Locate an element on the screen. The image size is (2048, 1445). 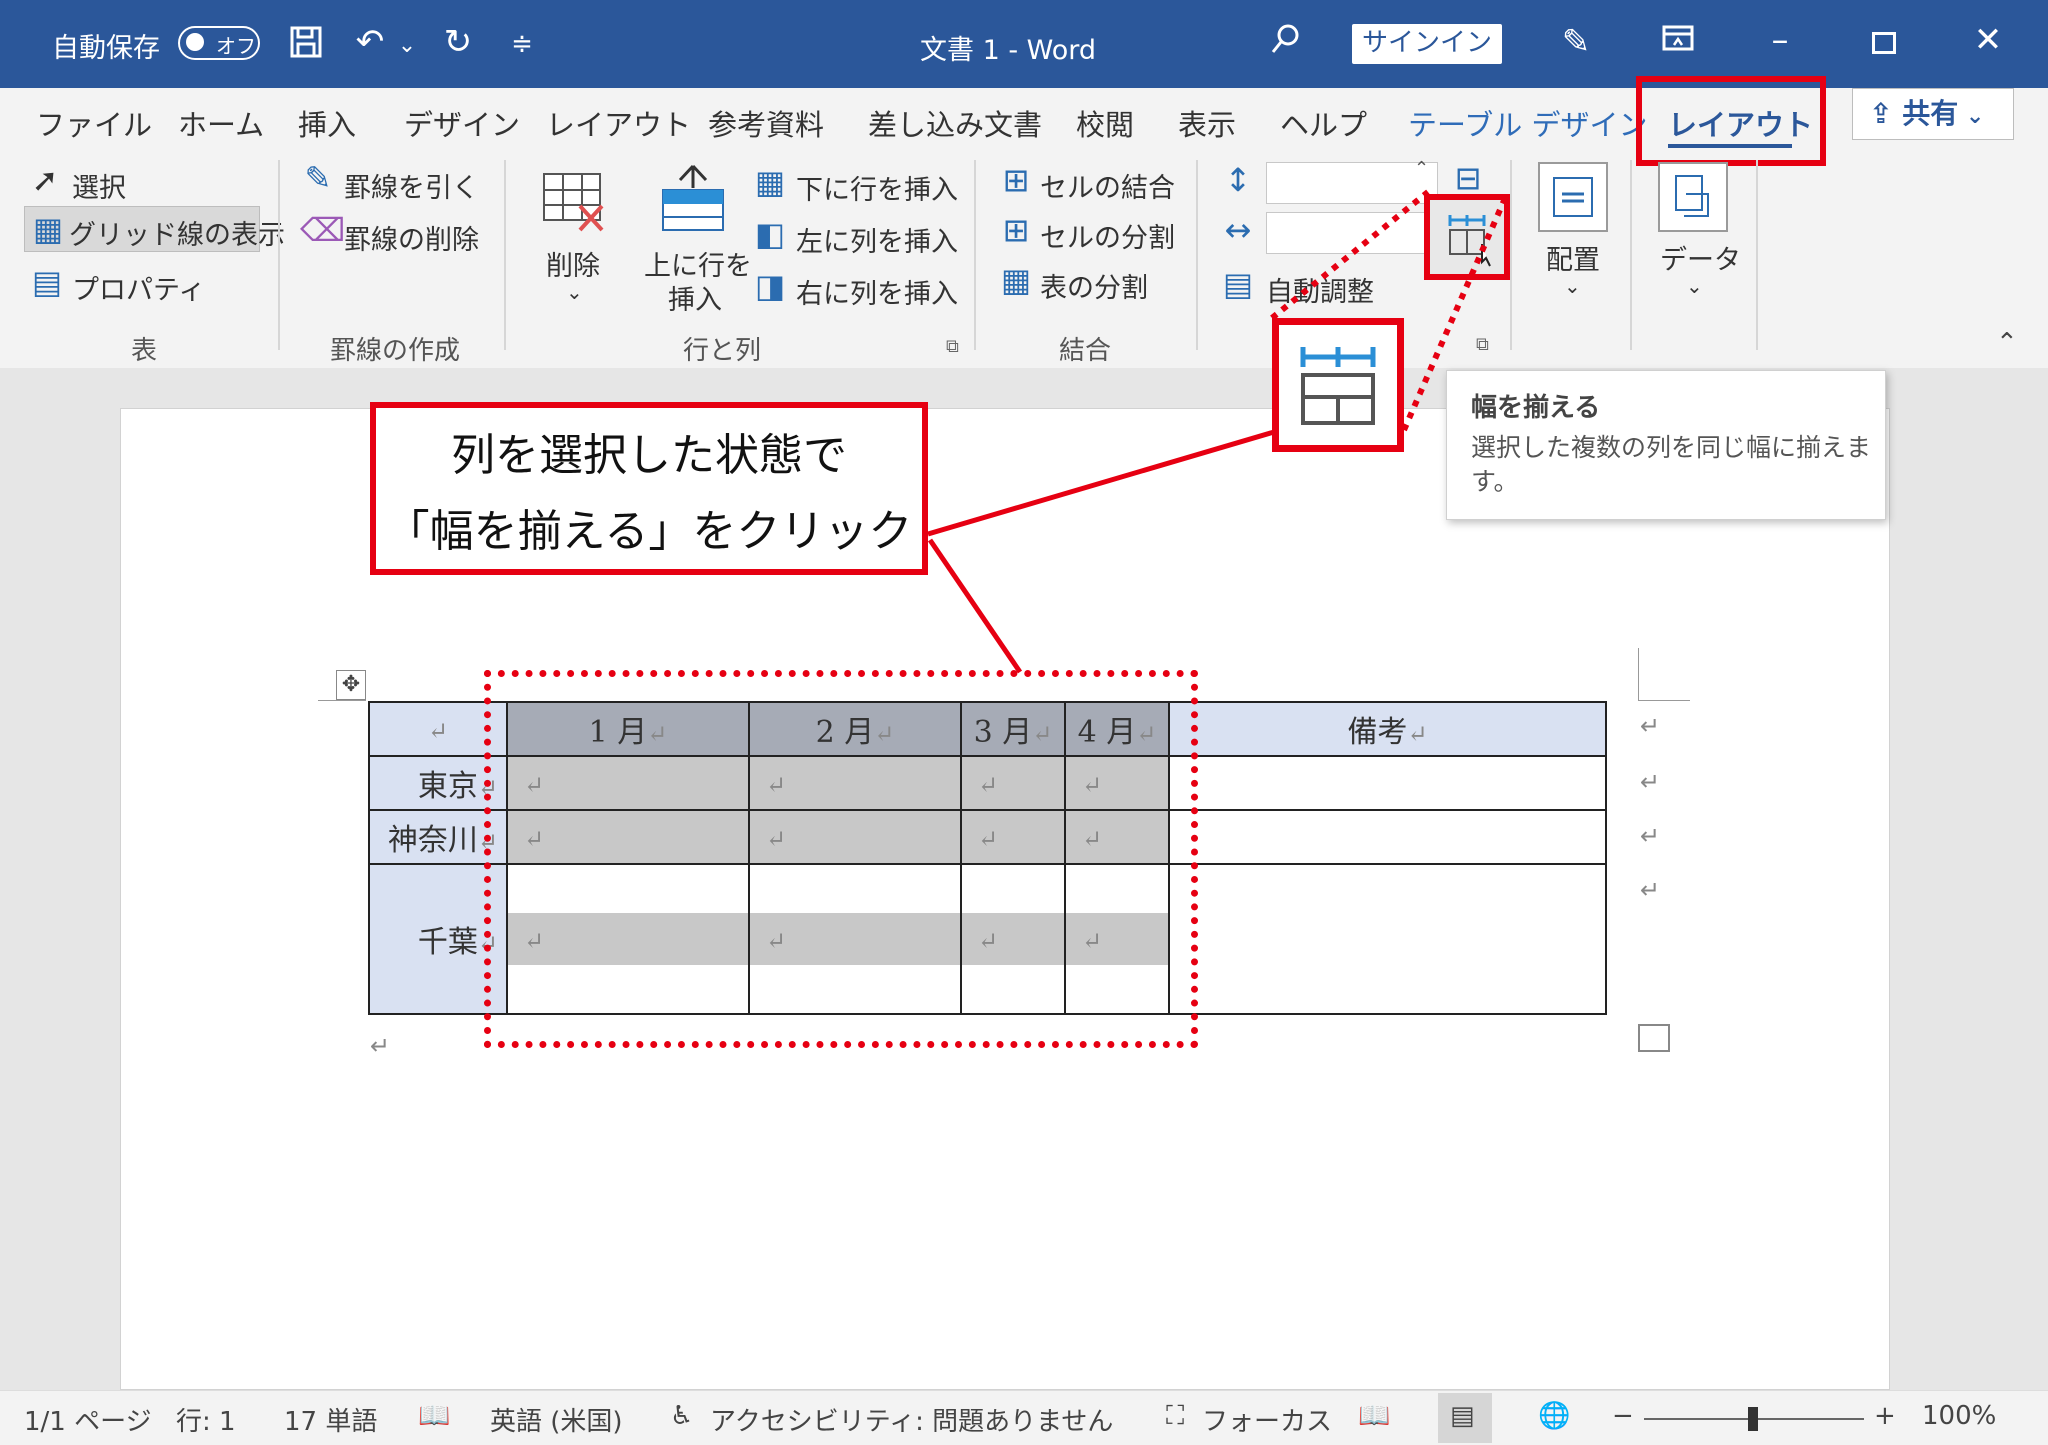
focus-icon: ⛶ is located at coordinates (1175, 1416).